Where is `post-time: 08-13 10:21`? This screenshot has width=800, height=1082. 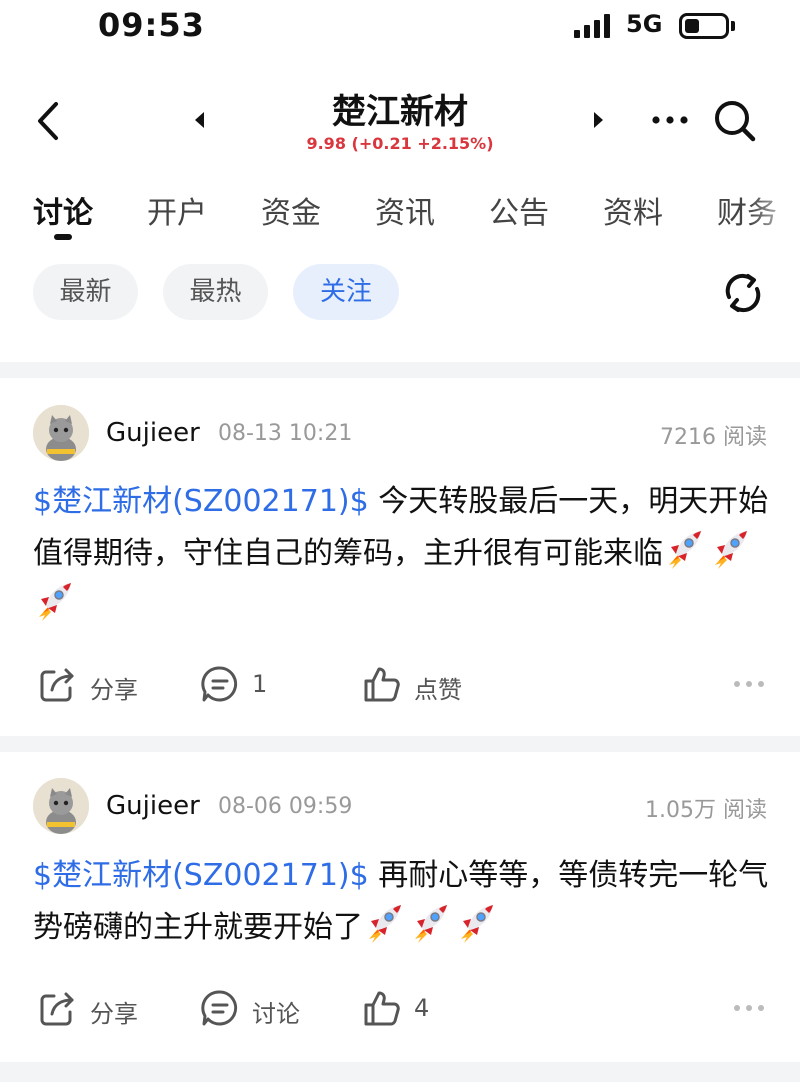 post-time: 08-13 10:21 is located at coordinates (285, 433).